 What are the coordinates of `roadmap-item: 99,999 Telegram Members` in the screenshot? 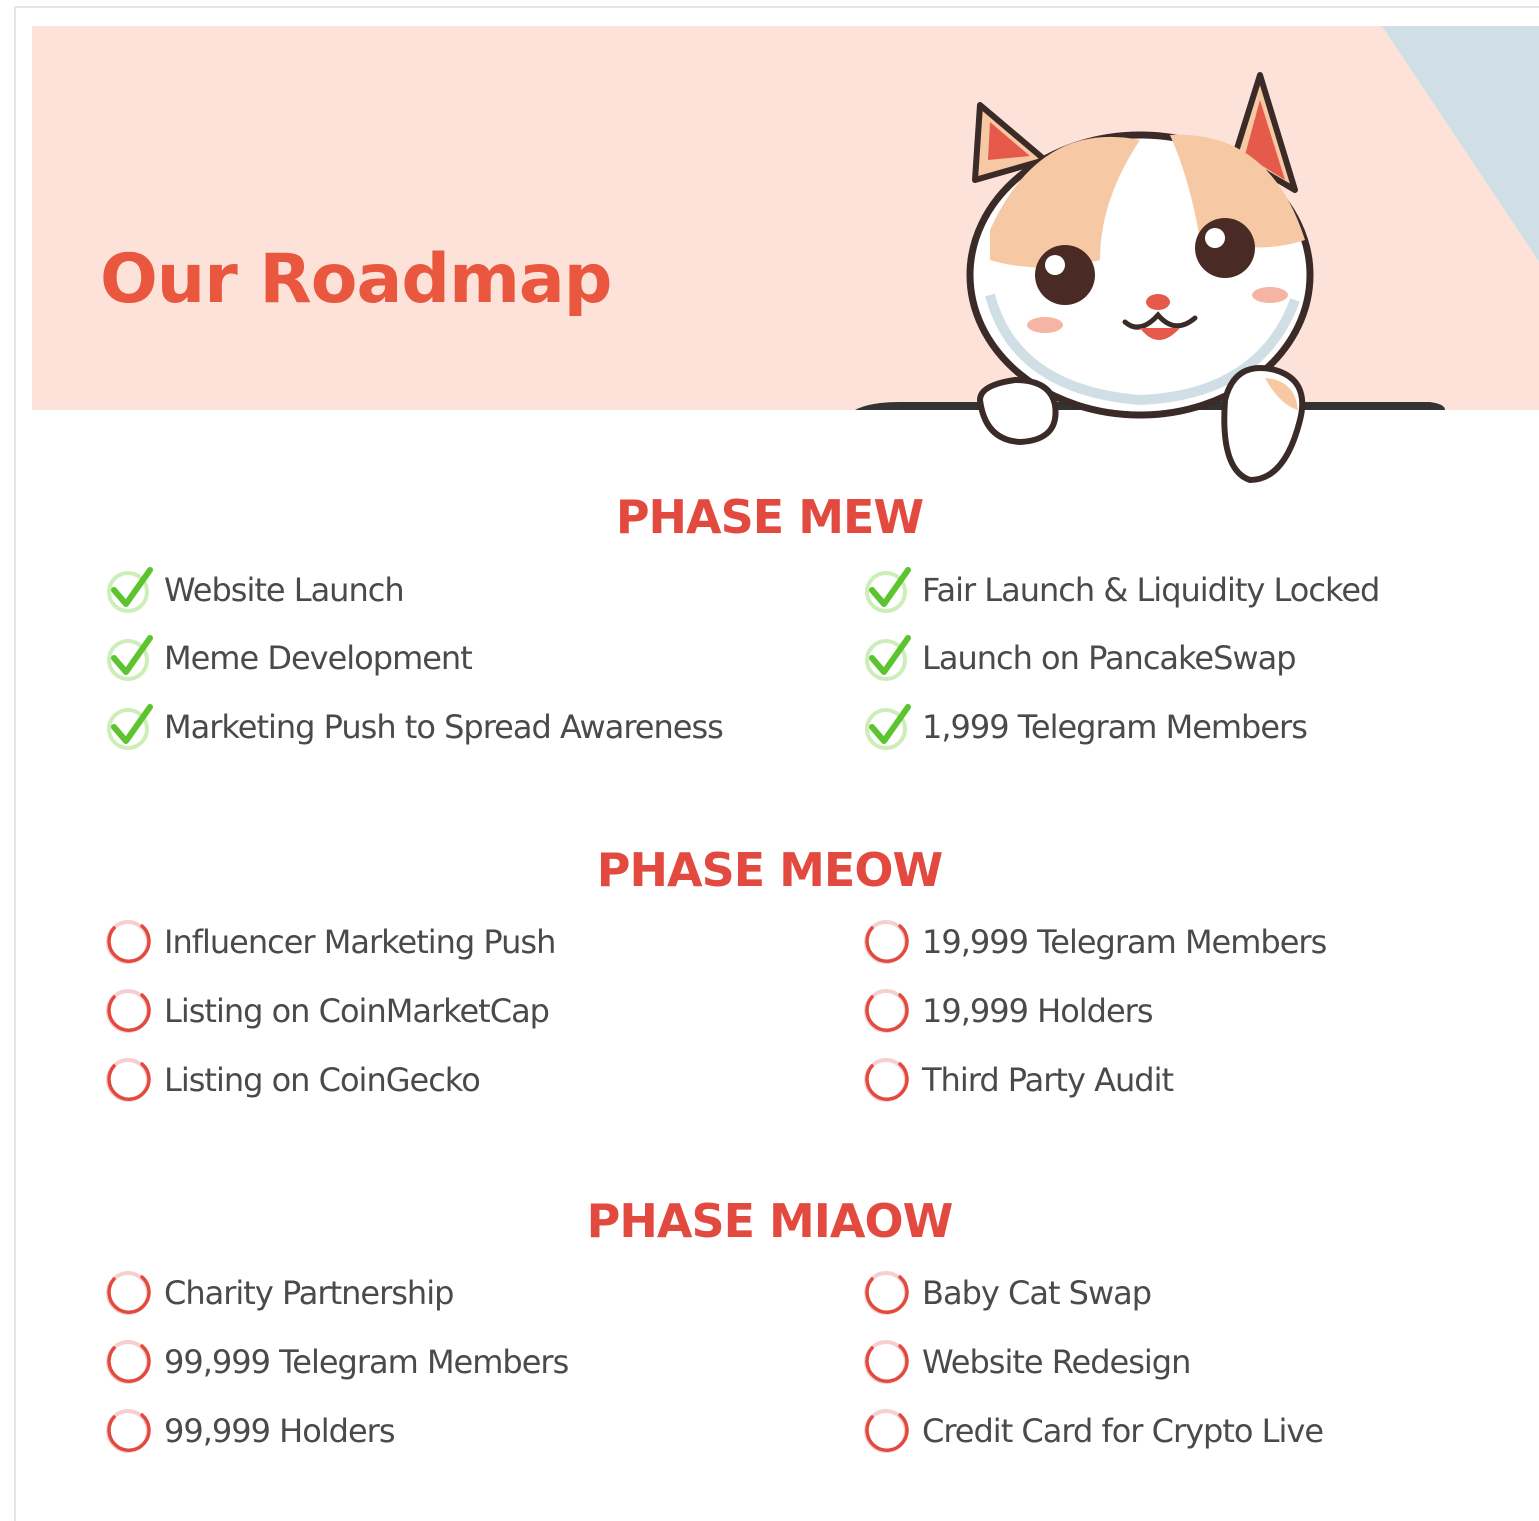 It's located at (336, 1362).